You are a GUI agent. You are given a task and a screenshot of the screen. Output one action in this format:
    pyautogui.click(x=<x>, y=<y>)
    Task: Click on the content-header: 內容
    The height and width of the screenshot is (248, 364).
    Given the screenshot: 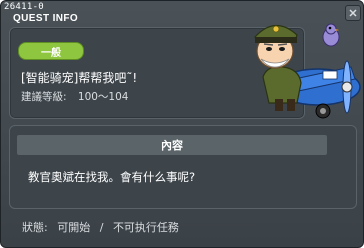 What is the action you would take?
    pyautogui.click(x=172, y=145)
    